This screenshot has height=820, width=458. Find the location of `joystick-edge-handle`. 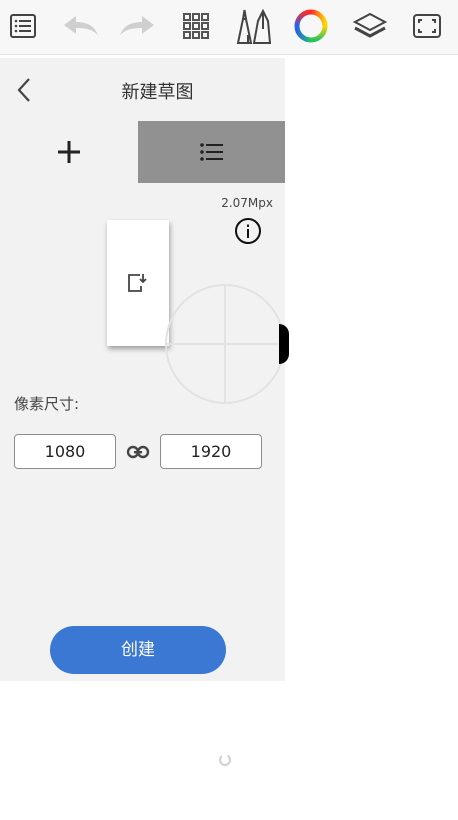

joystick-edge-handle is located at coordinates (284, 344).